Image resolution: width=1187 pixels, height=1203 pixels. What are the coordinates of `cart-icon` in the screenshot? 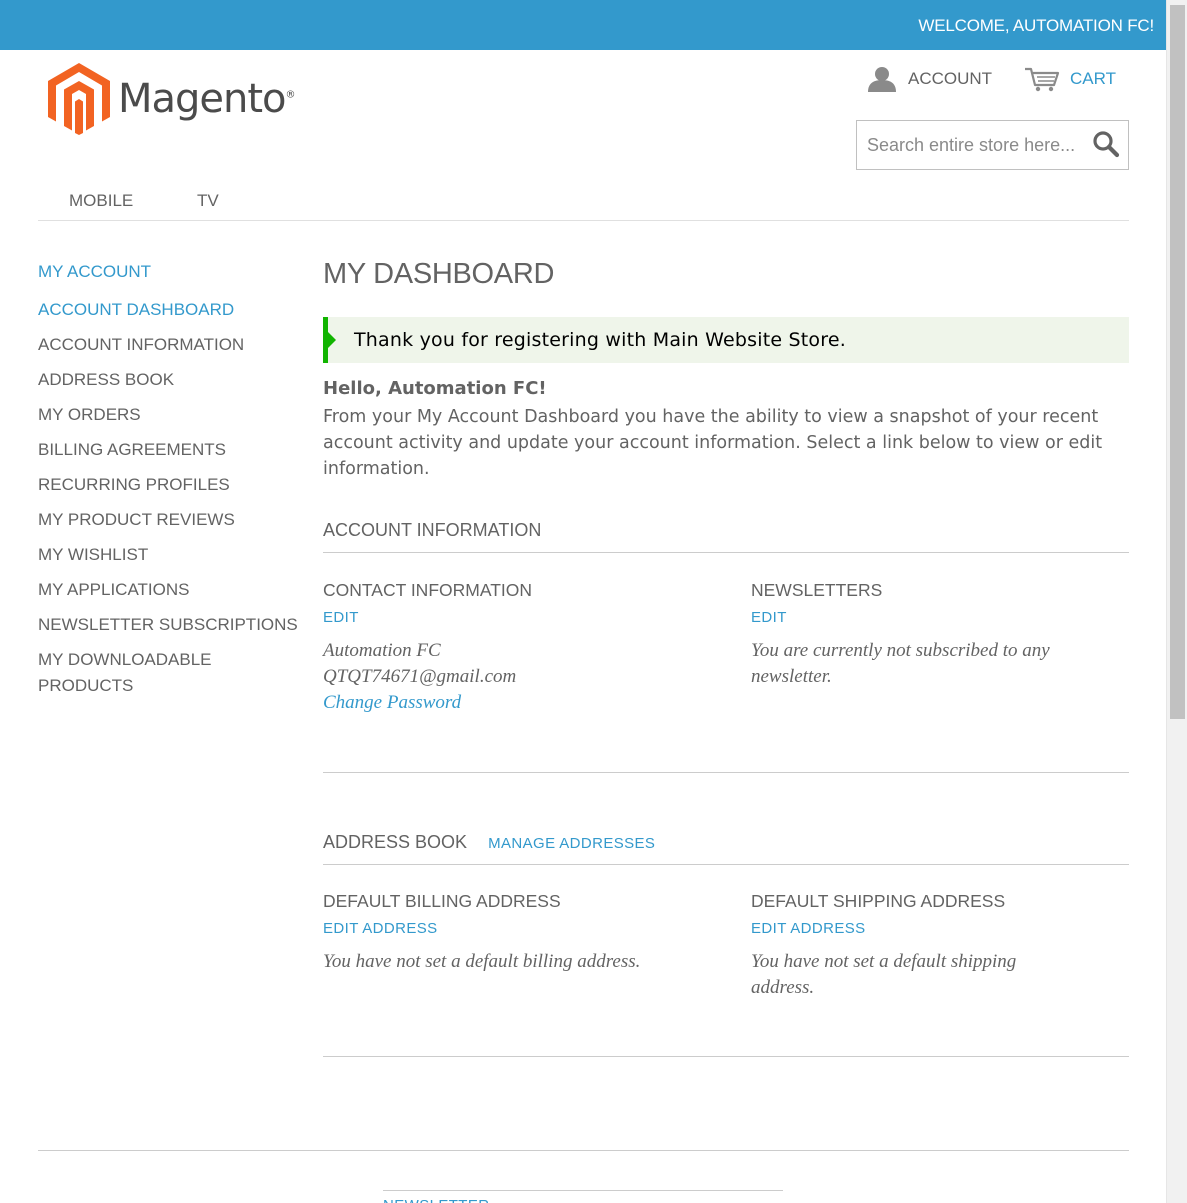 It's located at (1042, 79).